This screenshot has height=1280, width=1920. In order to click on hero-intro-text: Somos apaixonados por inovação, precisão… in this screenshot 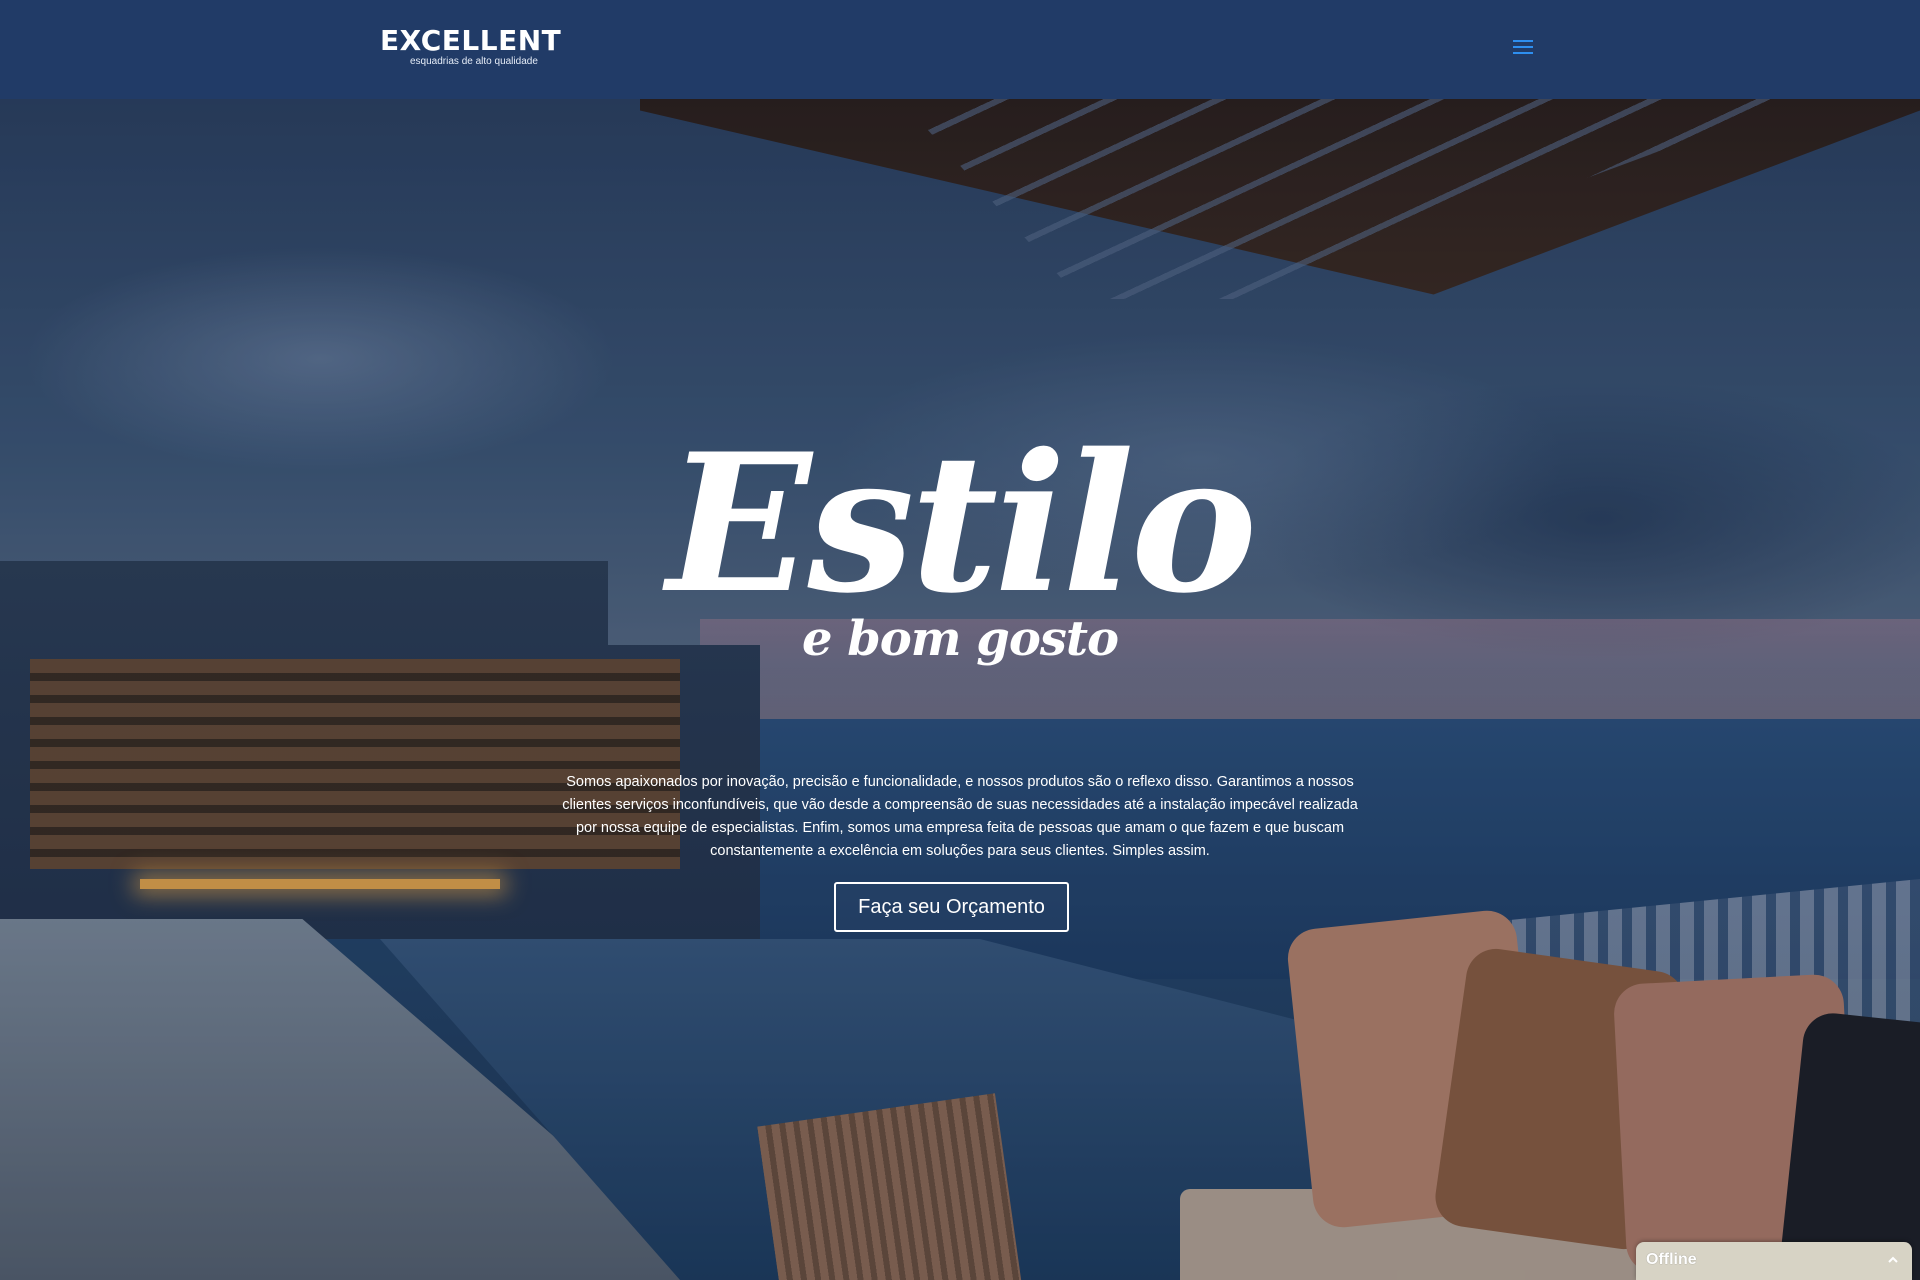, I will do `click(960, 816)`.